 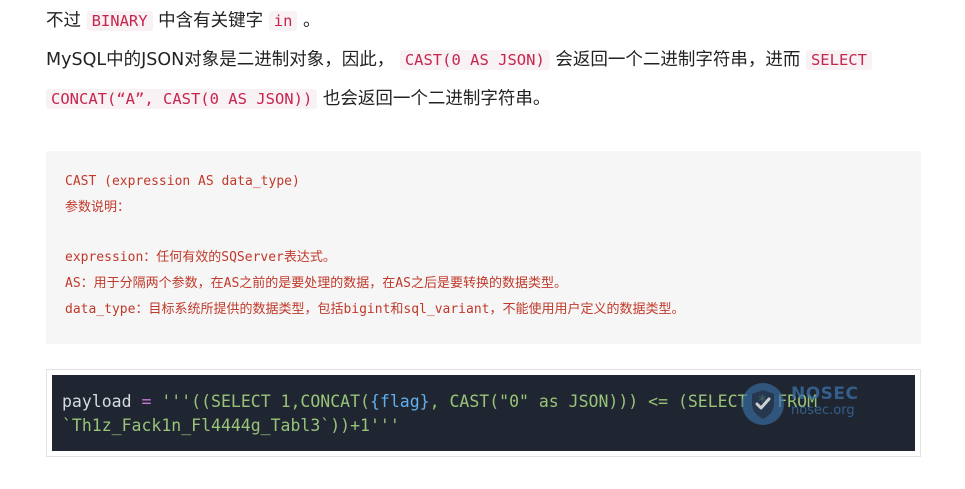 What do you see at coordinates (211, 21) in the screenshot?
I see `para1-text-middle: 中含有关键字` at bounding box center [211, 21].